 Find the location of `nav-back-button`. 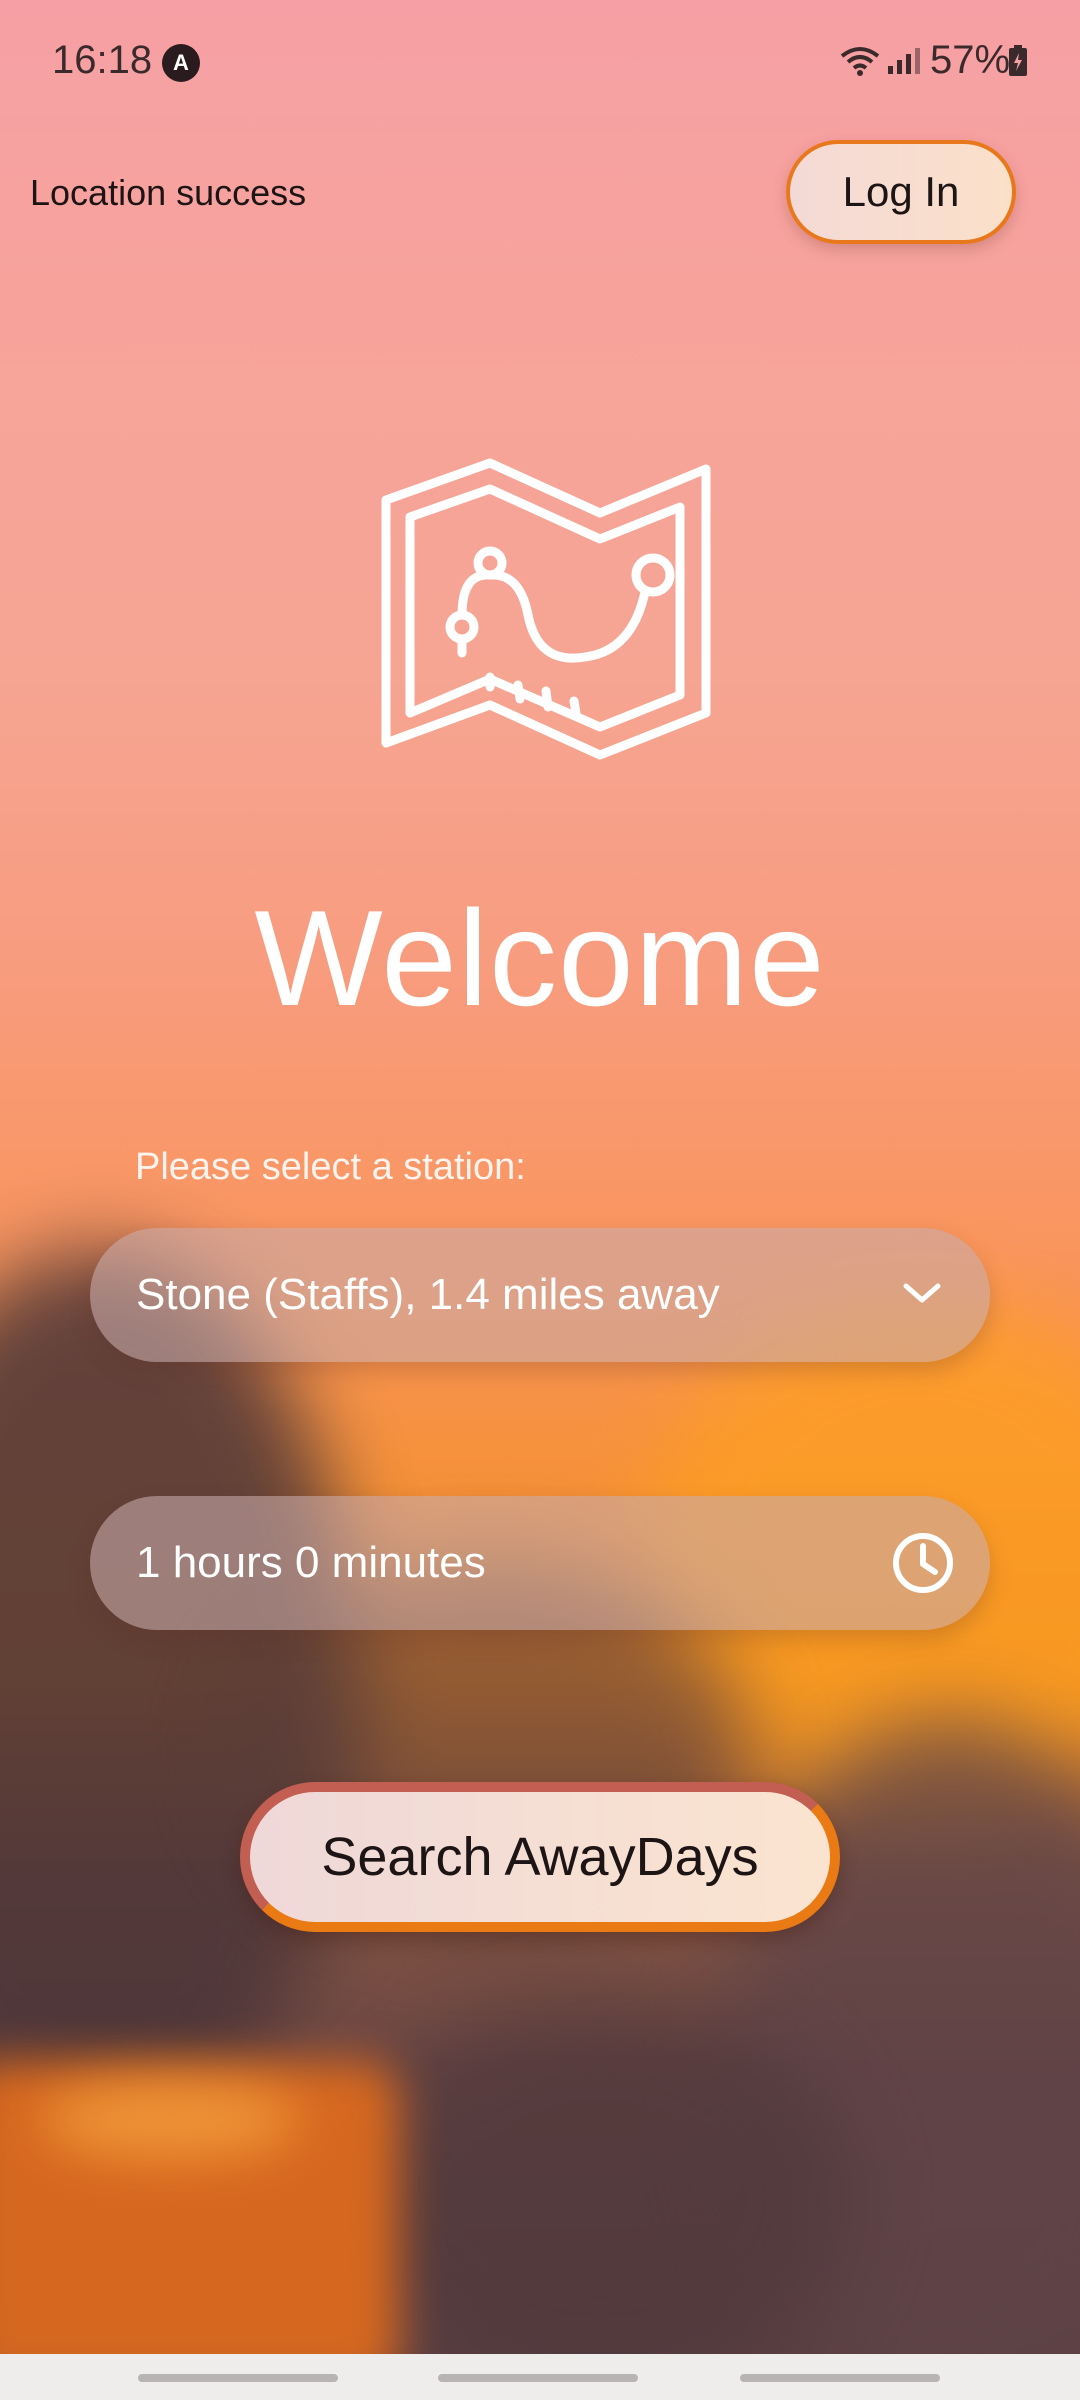

nav-back-button is located at coordinates (840, 2378).